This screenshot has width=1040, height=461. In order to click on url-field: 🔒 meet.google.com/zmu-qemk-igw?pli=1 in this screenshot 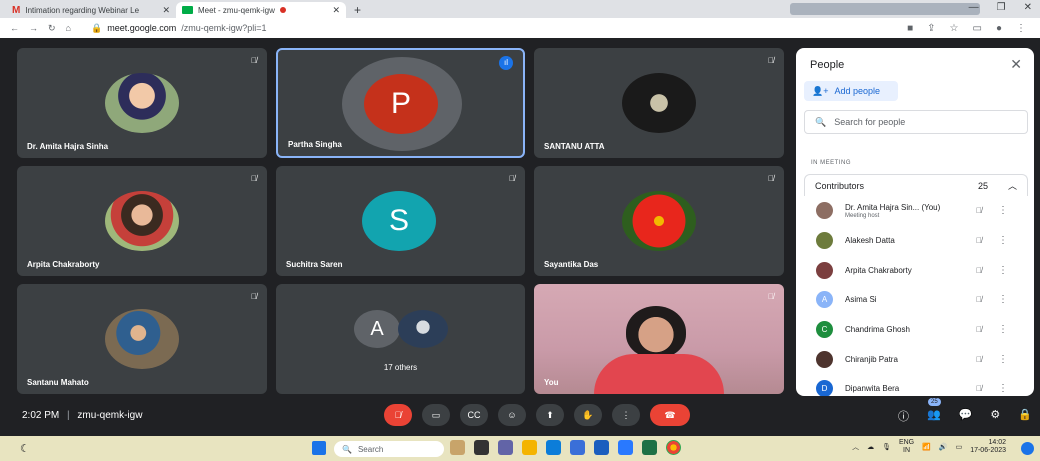, I will do `click(179, 28)`.